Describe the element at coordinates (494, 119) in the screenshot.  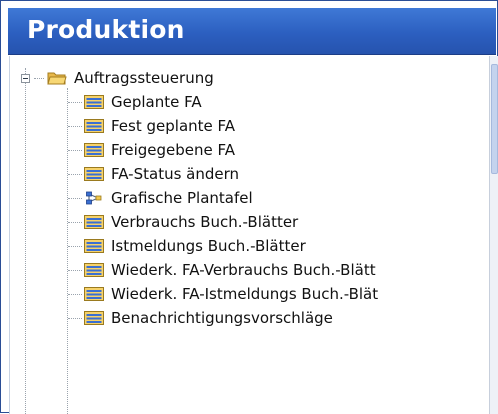
I see `scrollbar-thumb` at that location.